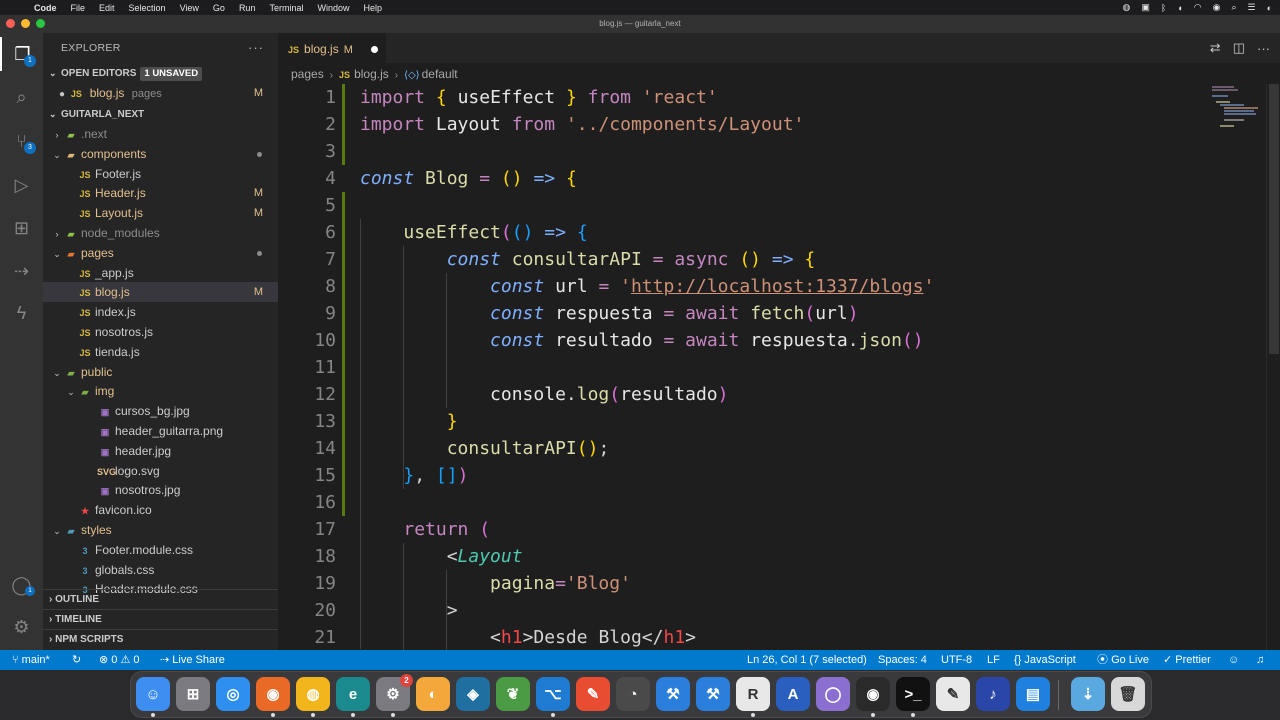 The width and height of the screenshot is (1280, 720). Describe the element at coordinates (433, 694) in the screenshot. I see `tableplus-icon: ◐` at that location.